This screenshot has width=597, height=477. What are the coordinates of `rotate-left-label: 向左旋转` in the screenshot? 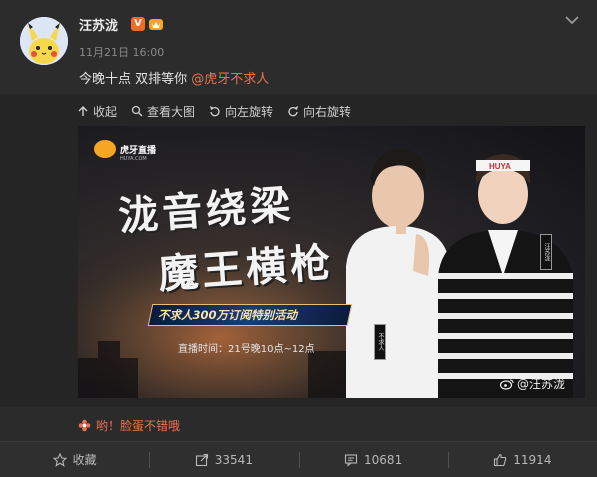 It's located at (249, 111).